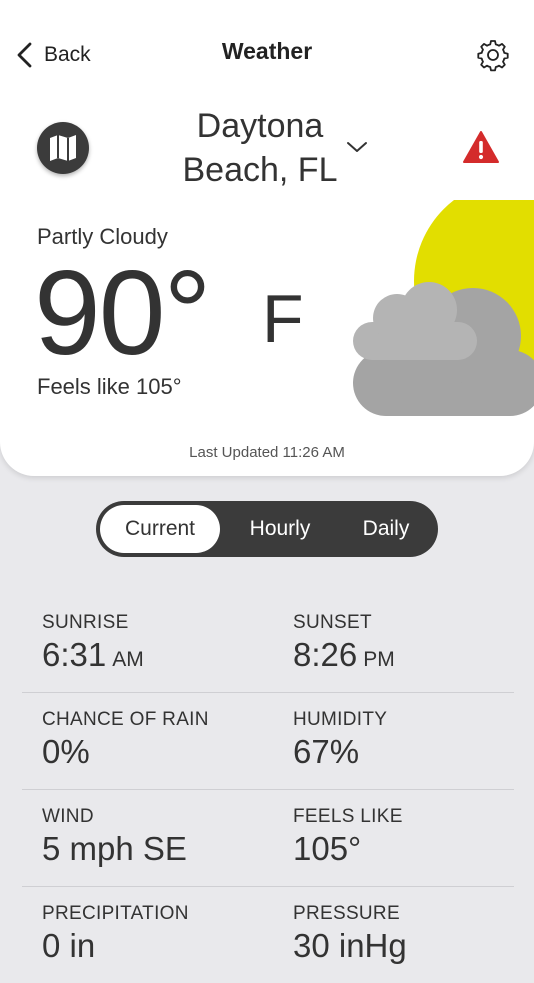 The height and width of the screenshot is (983, 534). I want to click on stat-value: 8:26 PM, so click(344, 654).